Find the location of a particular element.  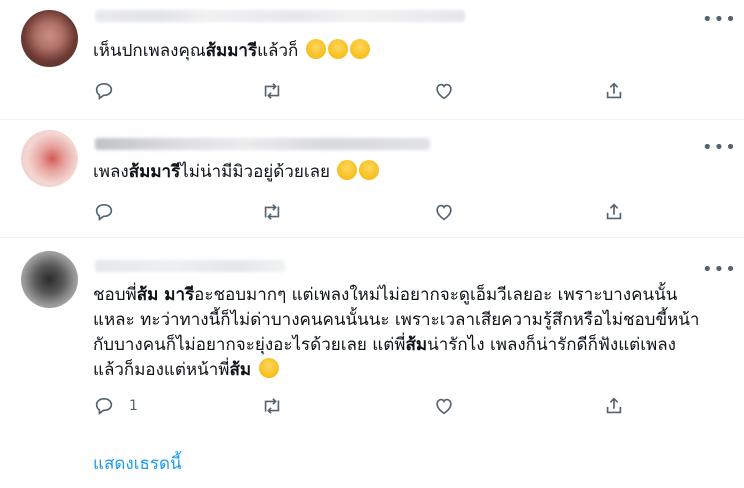

drooling-face-emoji is located at coordinates (268, 368).